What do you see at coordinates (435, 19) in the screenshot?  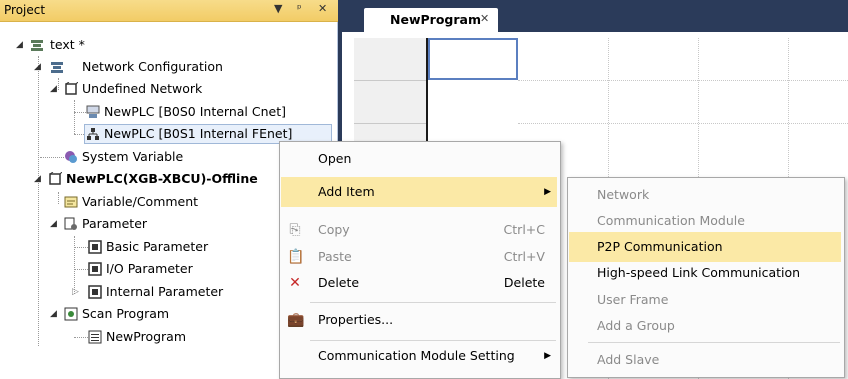 I see `tab-label: NewProgram` at bounding box center [435, 19].